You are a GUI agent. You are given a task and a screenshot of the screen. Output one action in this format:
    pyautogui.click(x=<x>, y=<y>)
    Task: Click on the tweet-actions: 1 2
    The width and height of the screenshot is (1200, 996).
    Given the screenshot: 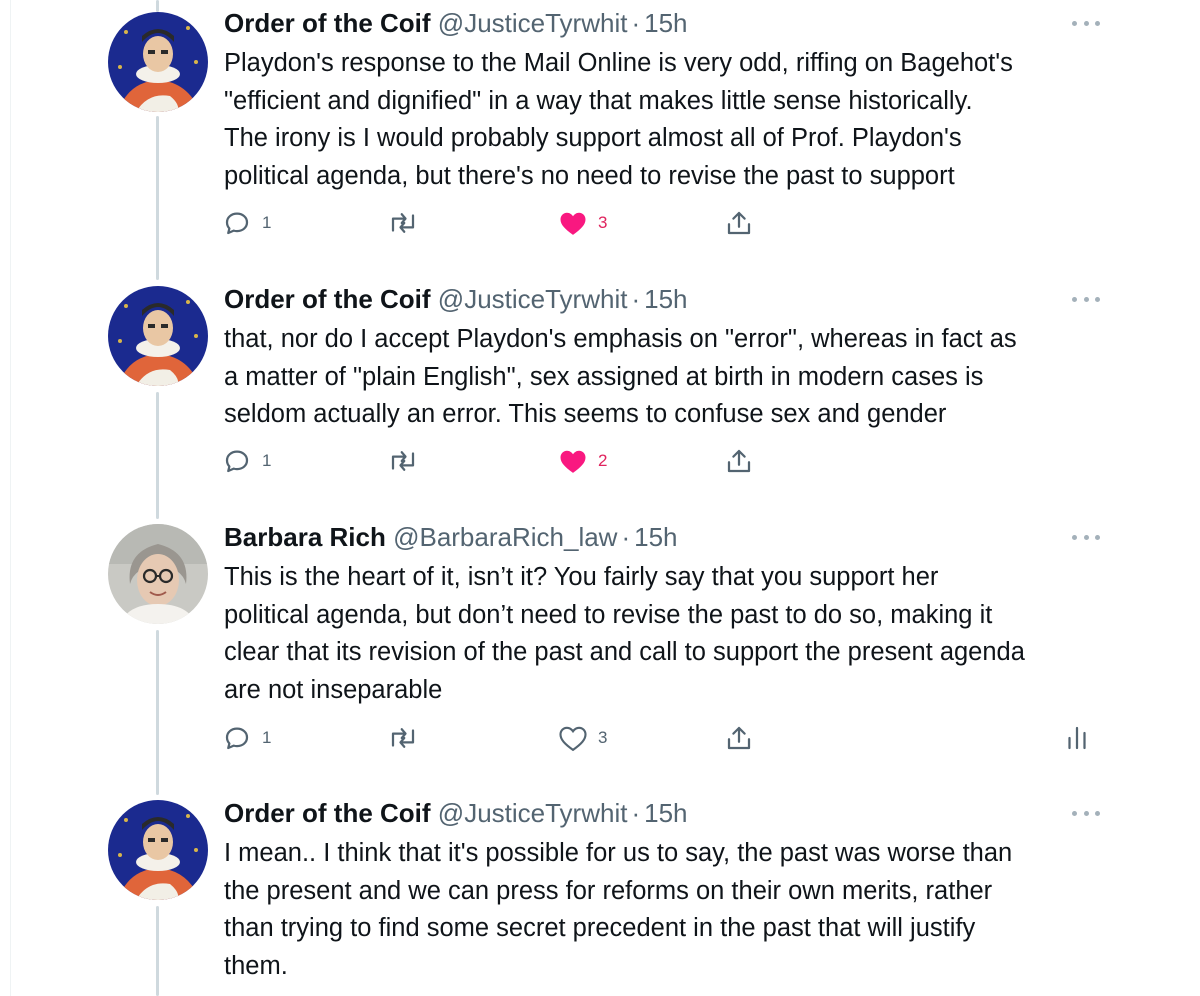 What is the action you would take?
    pyautogui.click(x=662, y=462)
    